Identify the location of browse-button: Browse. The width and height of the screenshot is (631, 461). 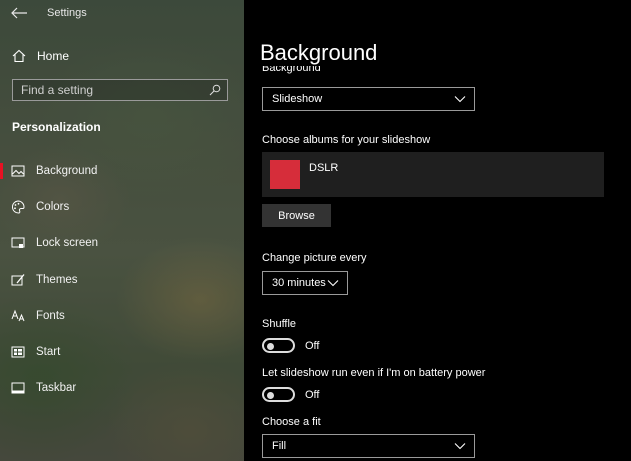
(296, 215).